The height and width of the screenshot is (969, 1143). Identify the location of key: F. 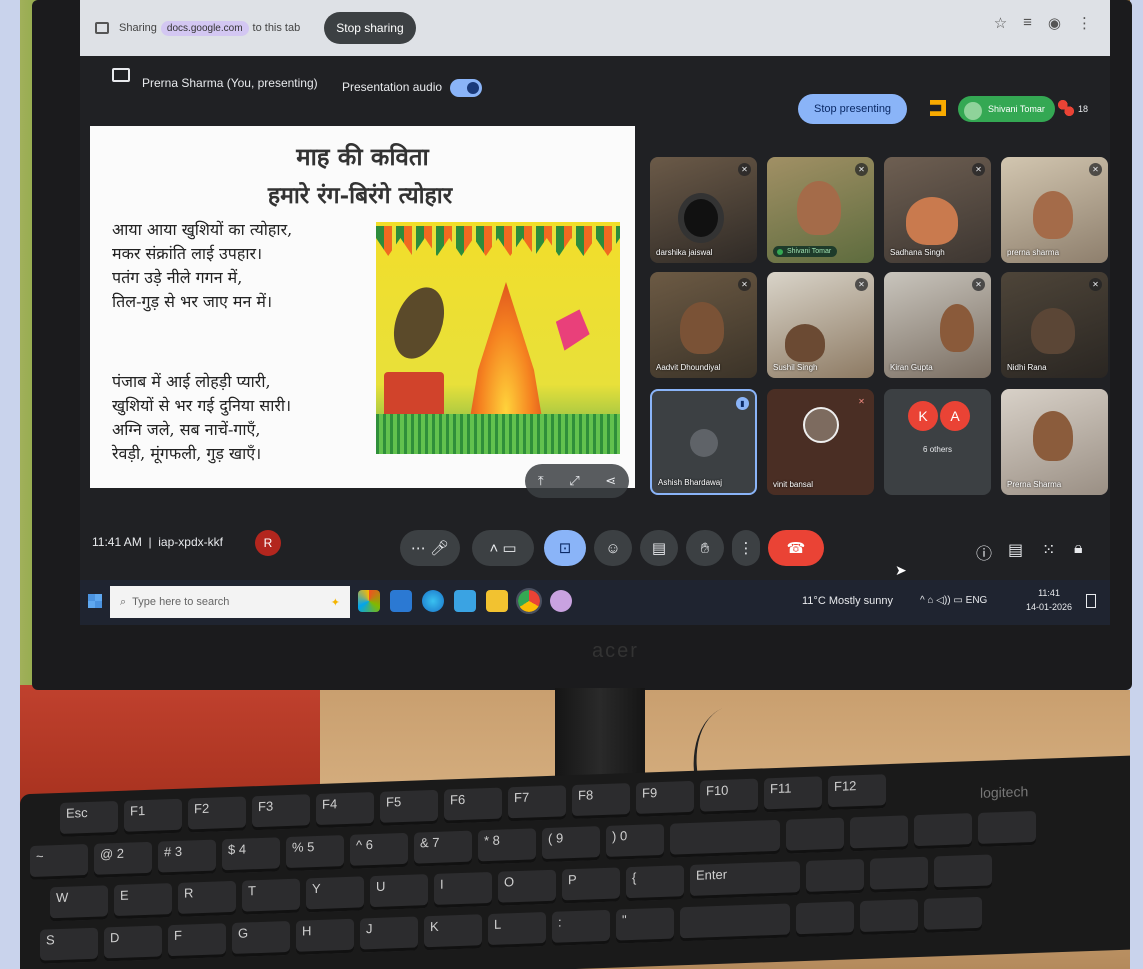
(197, 941).